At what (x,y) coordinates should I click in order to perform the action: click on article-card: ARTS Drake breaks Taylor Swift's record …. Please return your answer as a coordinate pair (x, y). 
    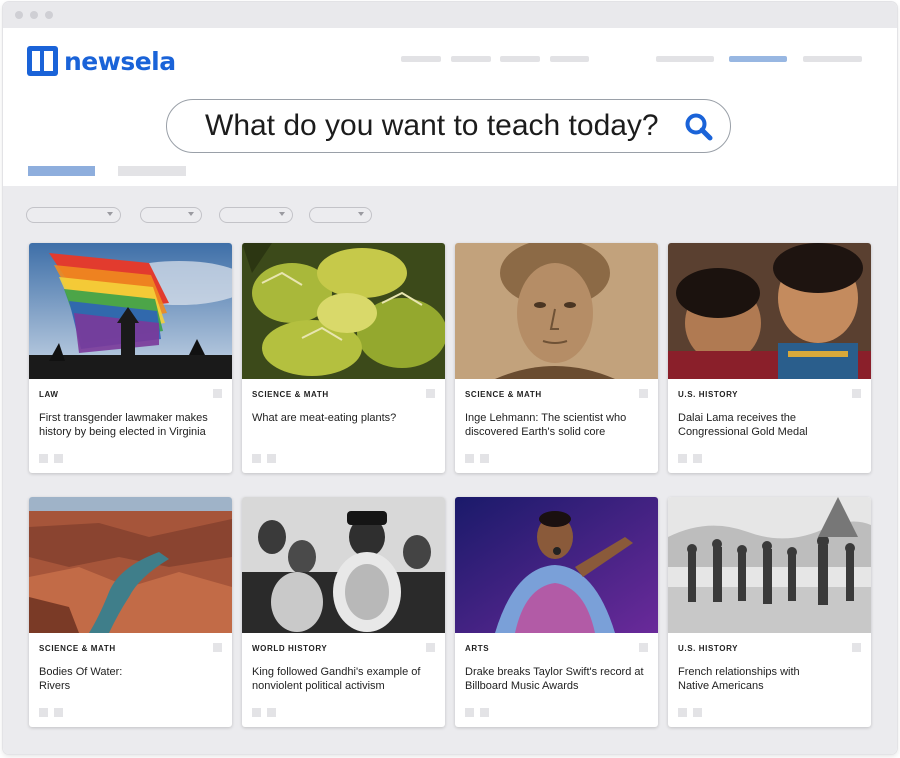
    Looking at the image, I should click on (556, 612).